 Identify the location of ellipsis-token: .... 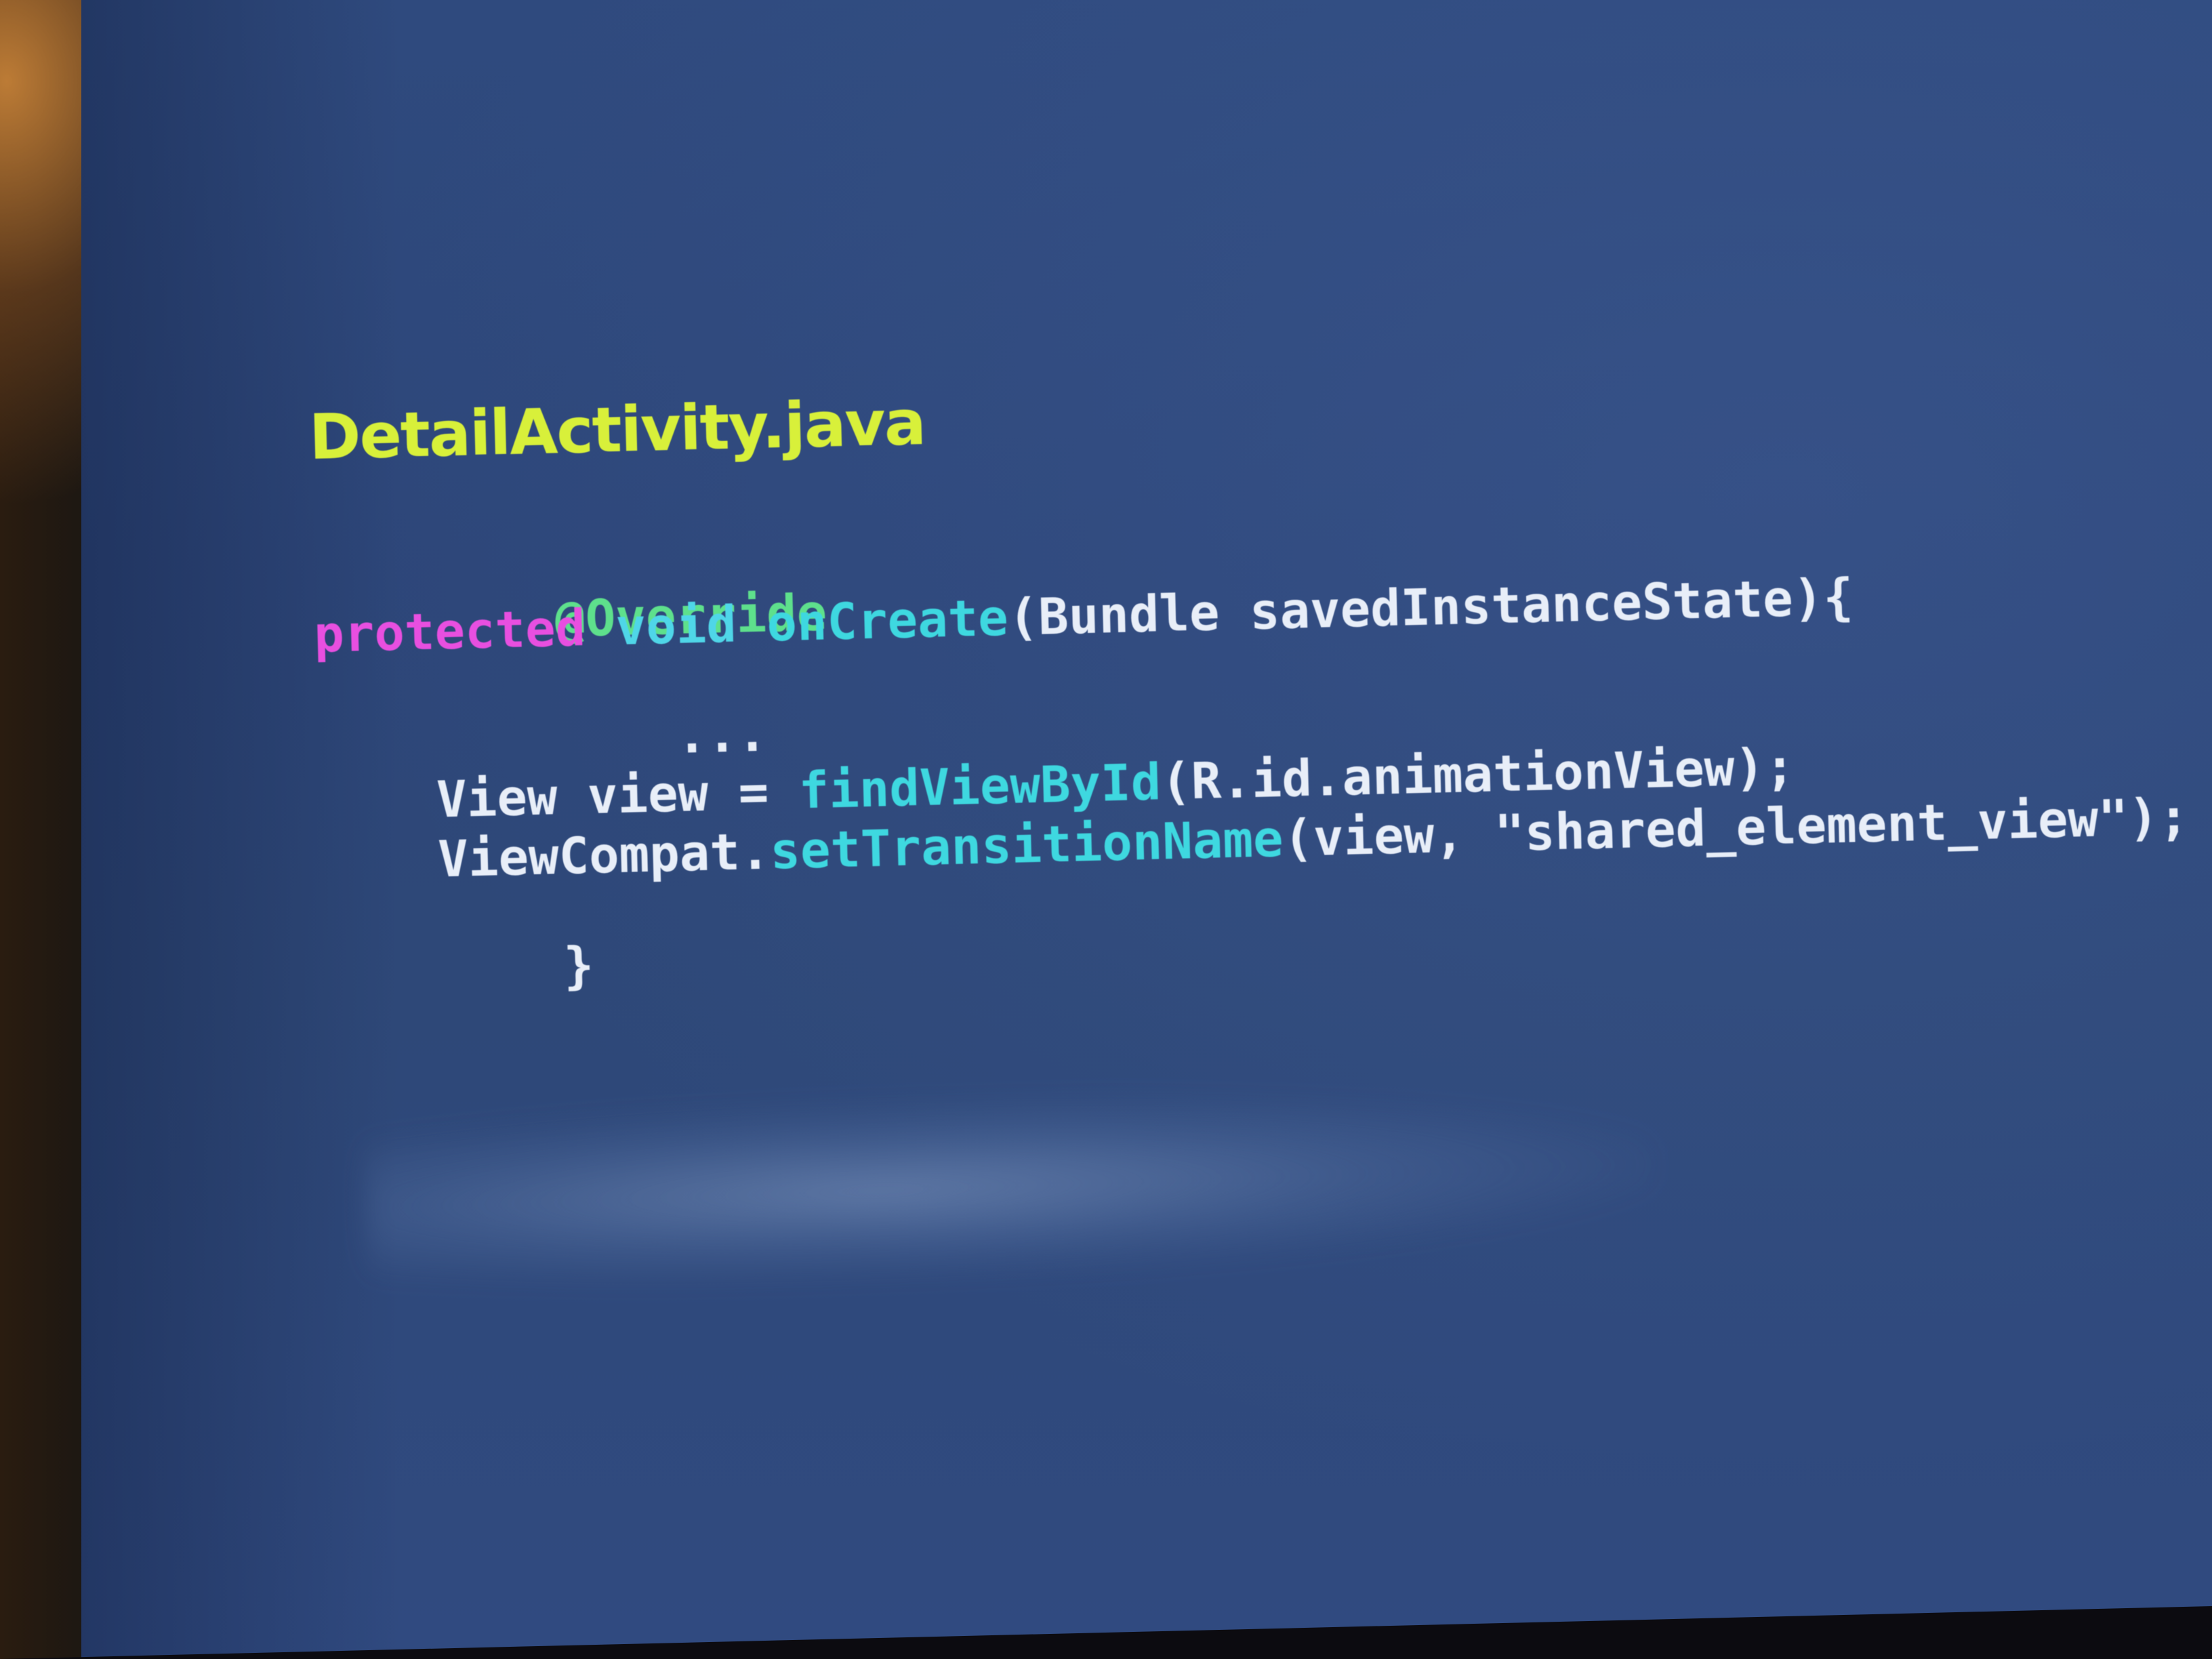
(722, 735).